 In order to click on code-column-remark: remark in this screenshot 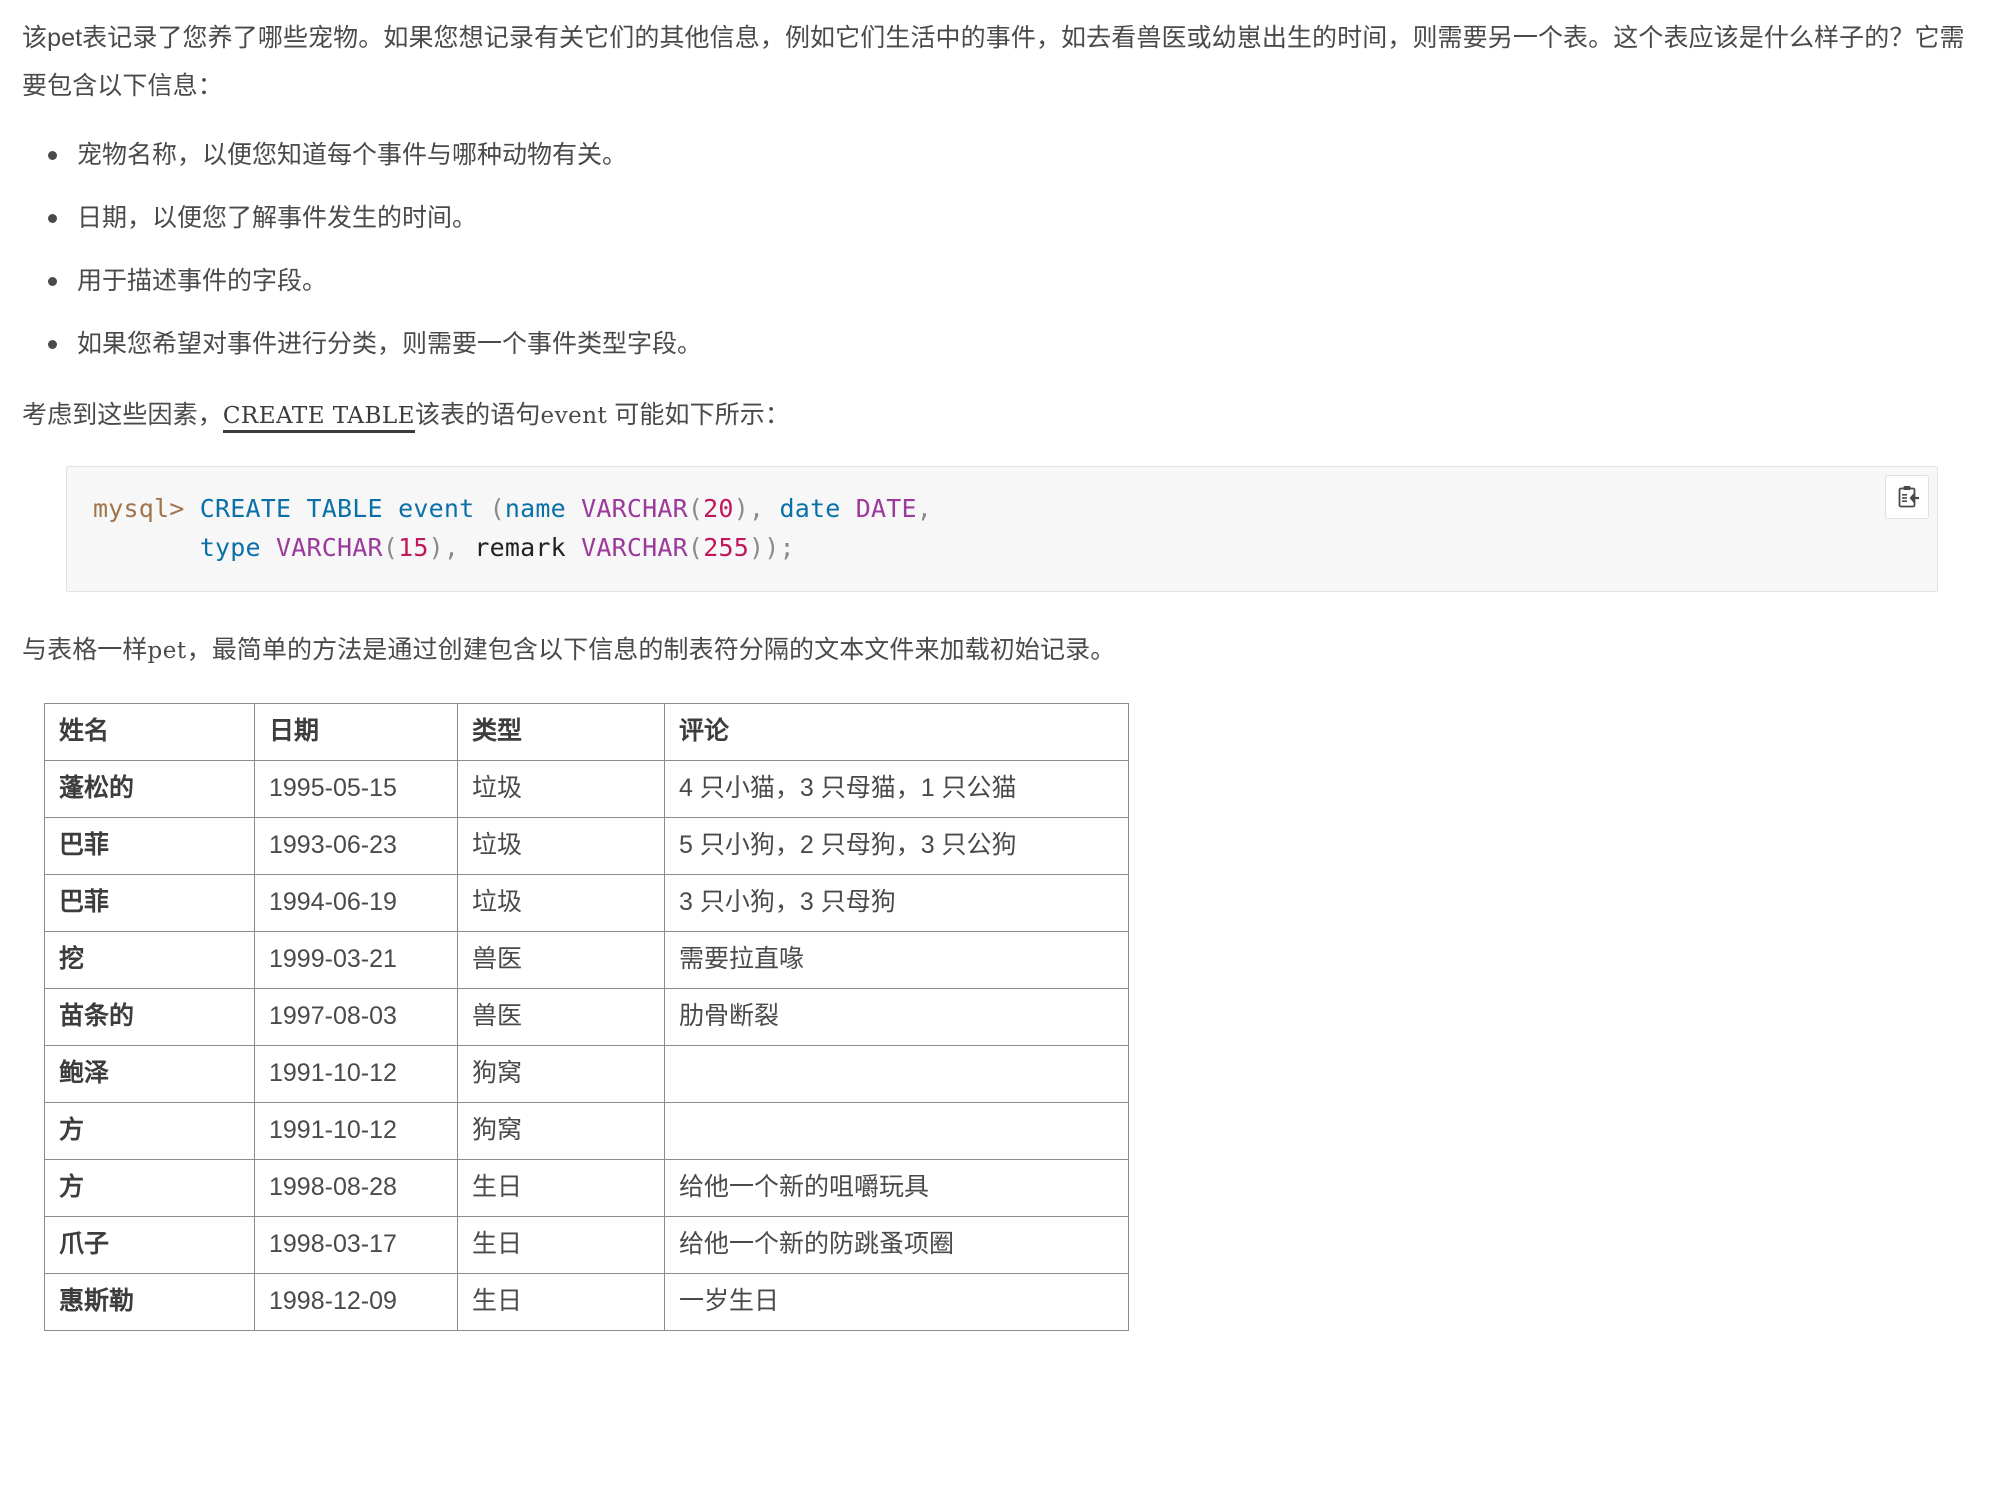, I will do `click(520, 547)`.